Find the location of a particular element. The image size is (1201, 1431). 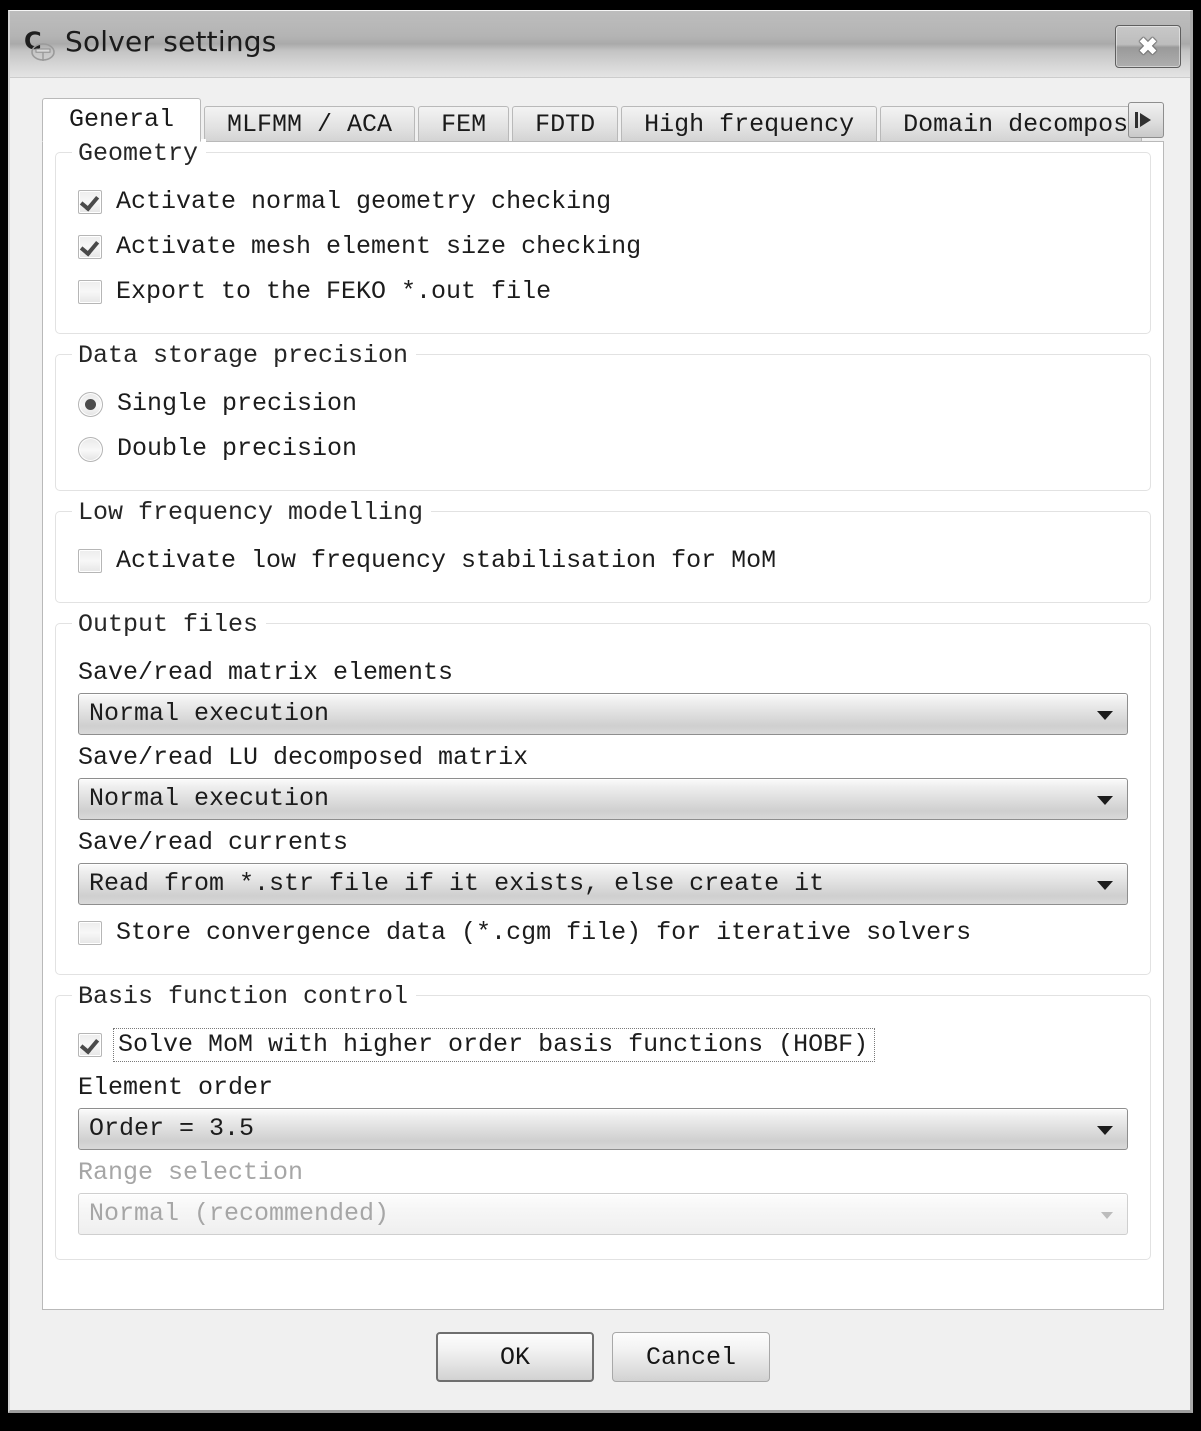

tab-mlfmm-aca: MLFMM / ACA is located at coordinates (310, 124).